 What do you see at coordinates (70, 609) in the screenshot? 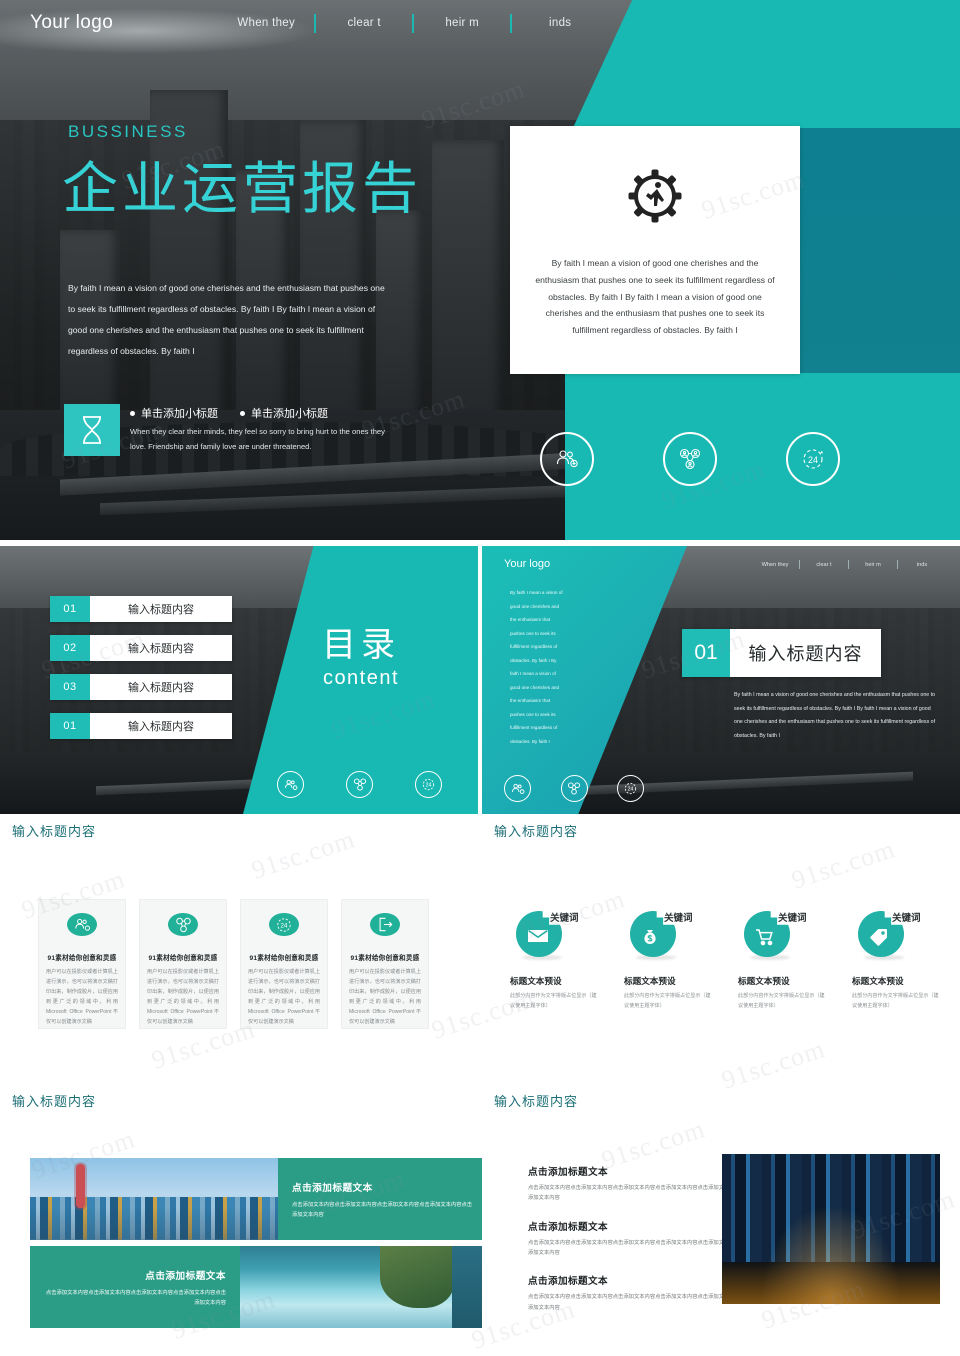
I see `toc-number: 01` at bounding box center [70, 609].